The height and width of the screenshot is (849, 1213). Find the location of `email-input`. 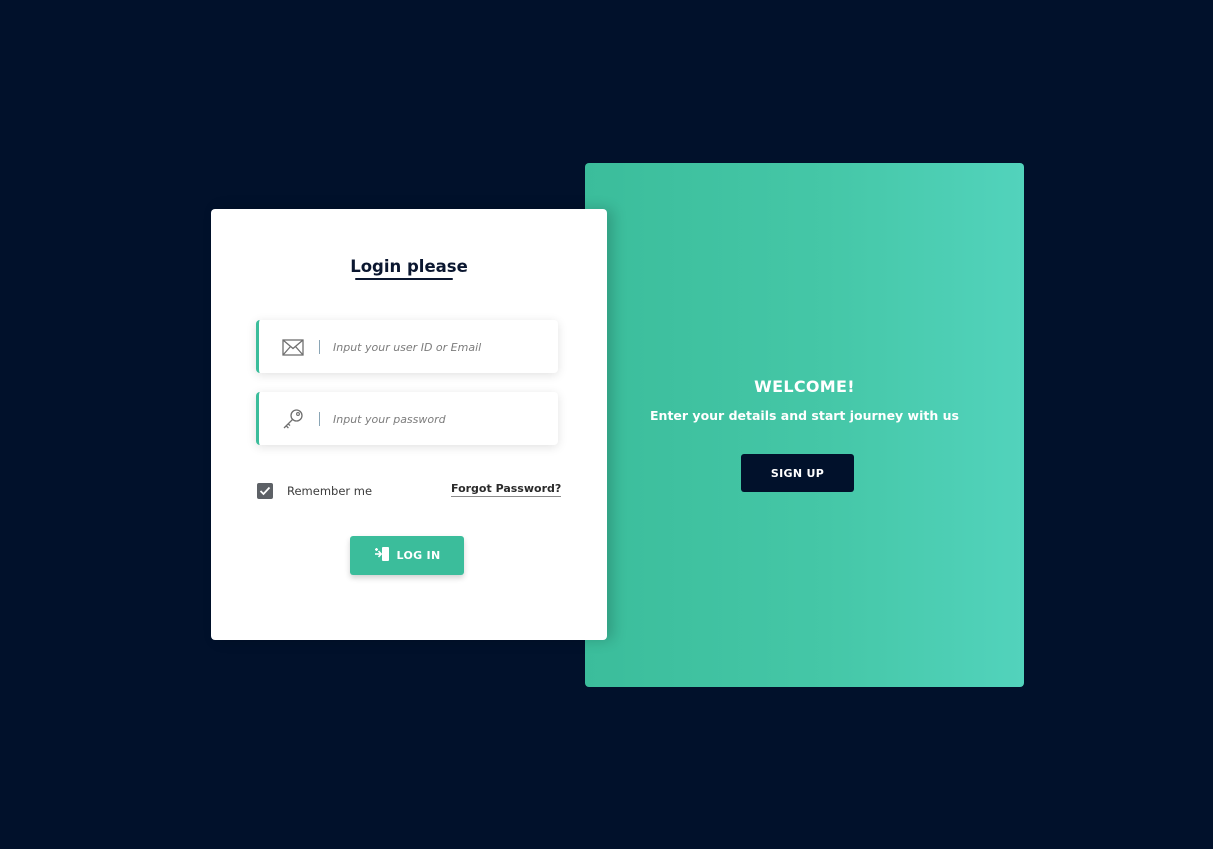

email-input is located at coordinates (440, 347).